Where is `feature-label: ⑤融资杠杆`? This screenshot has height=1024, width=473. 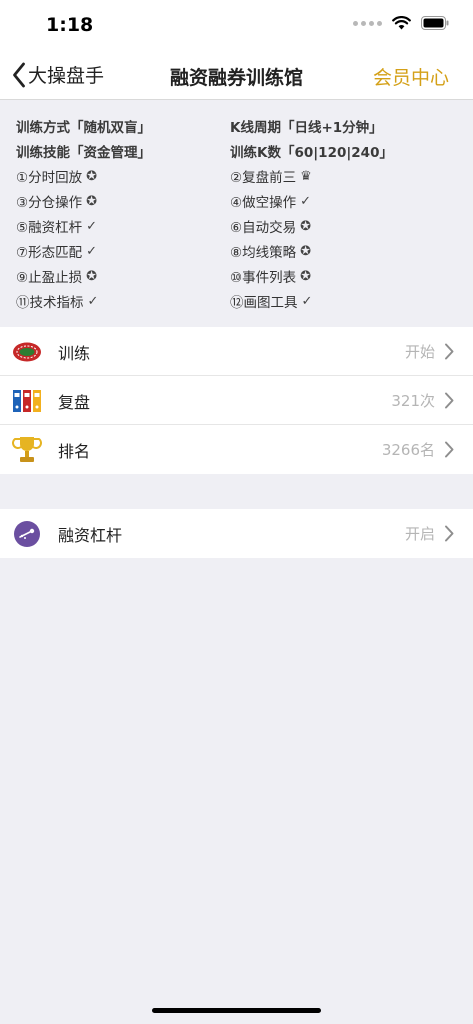 feature-label: ⑤融资杠杆 is located at coordinates (49, 228).